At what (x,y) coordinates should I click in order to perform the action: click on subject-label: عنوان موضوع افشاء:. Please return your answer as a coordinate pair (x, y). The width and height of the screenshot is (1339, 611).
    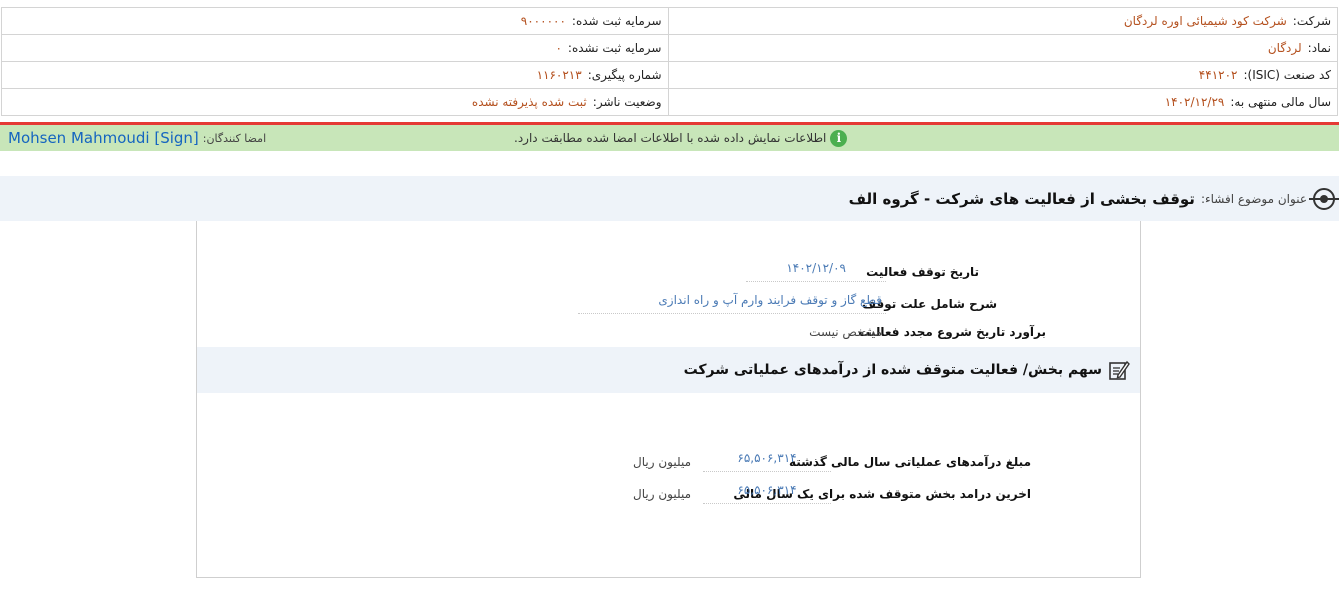
    Looking at the image, I should click on (1253, 198).